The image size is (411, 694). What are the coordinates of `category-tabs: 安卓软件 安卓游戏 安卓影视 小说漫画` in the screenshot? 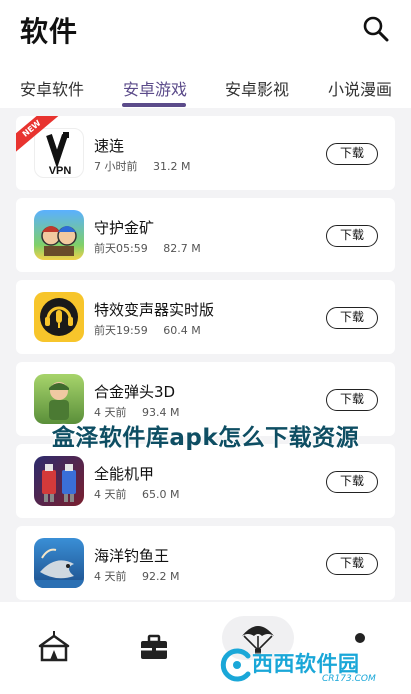 It's located at (205, 86).